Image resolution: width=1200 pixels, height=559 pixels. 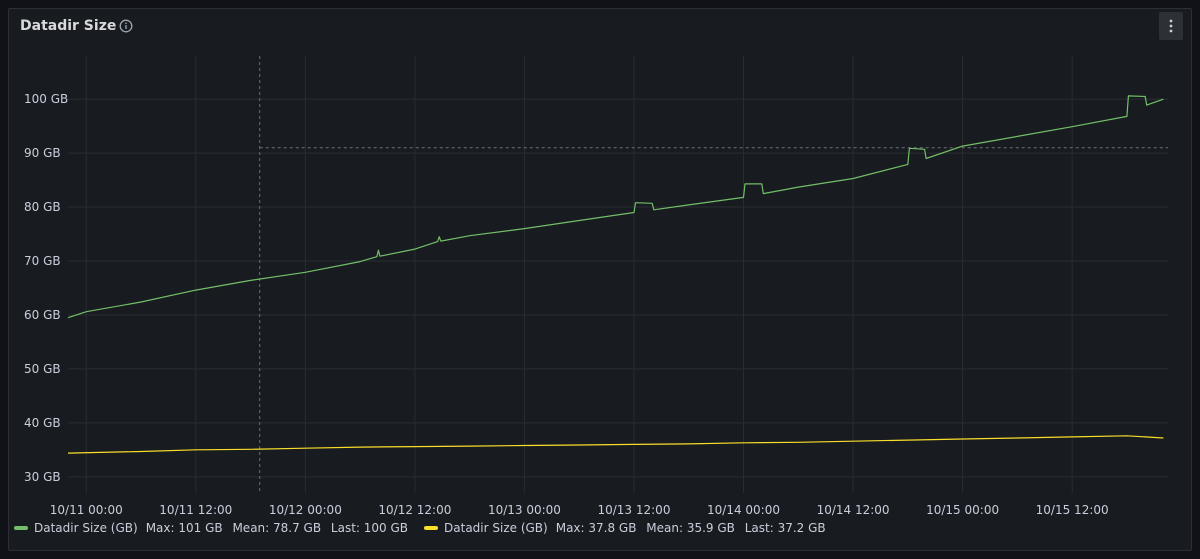 What do you see at coordinates (853, 510) in the screenshot?
I see `x-tick-label: 10/14 12:00` at bounding box center [853, 510].